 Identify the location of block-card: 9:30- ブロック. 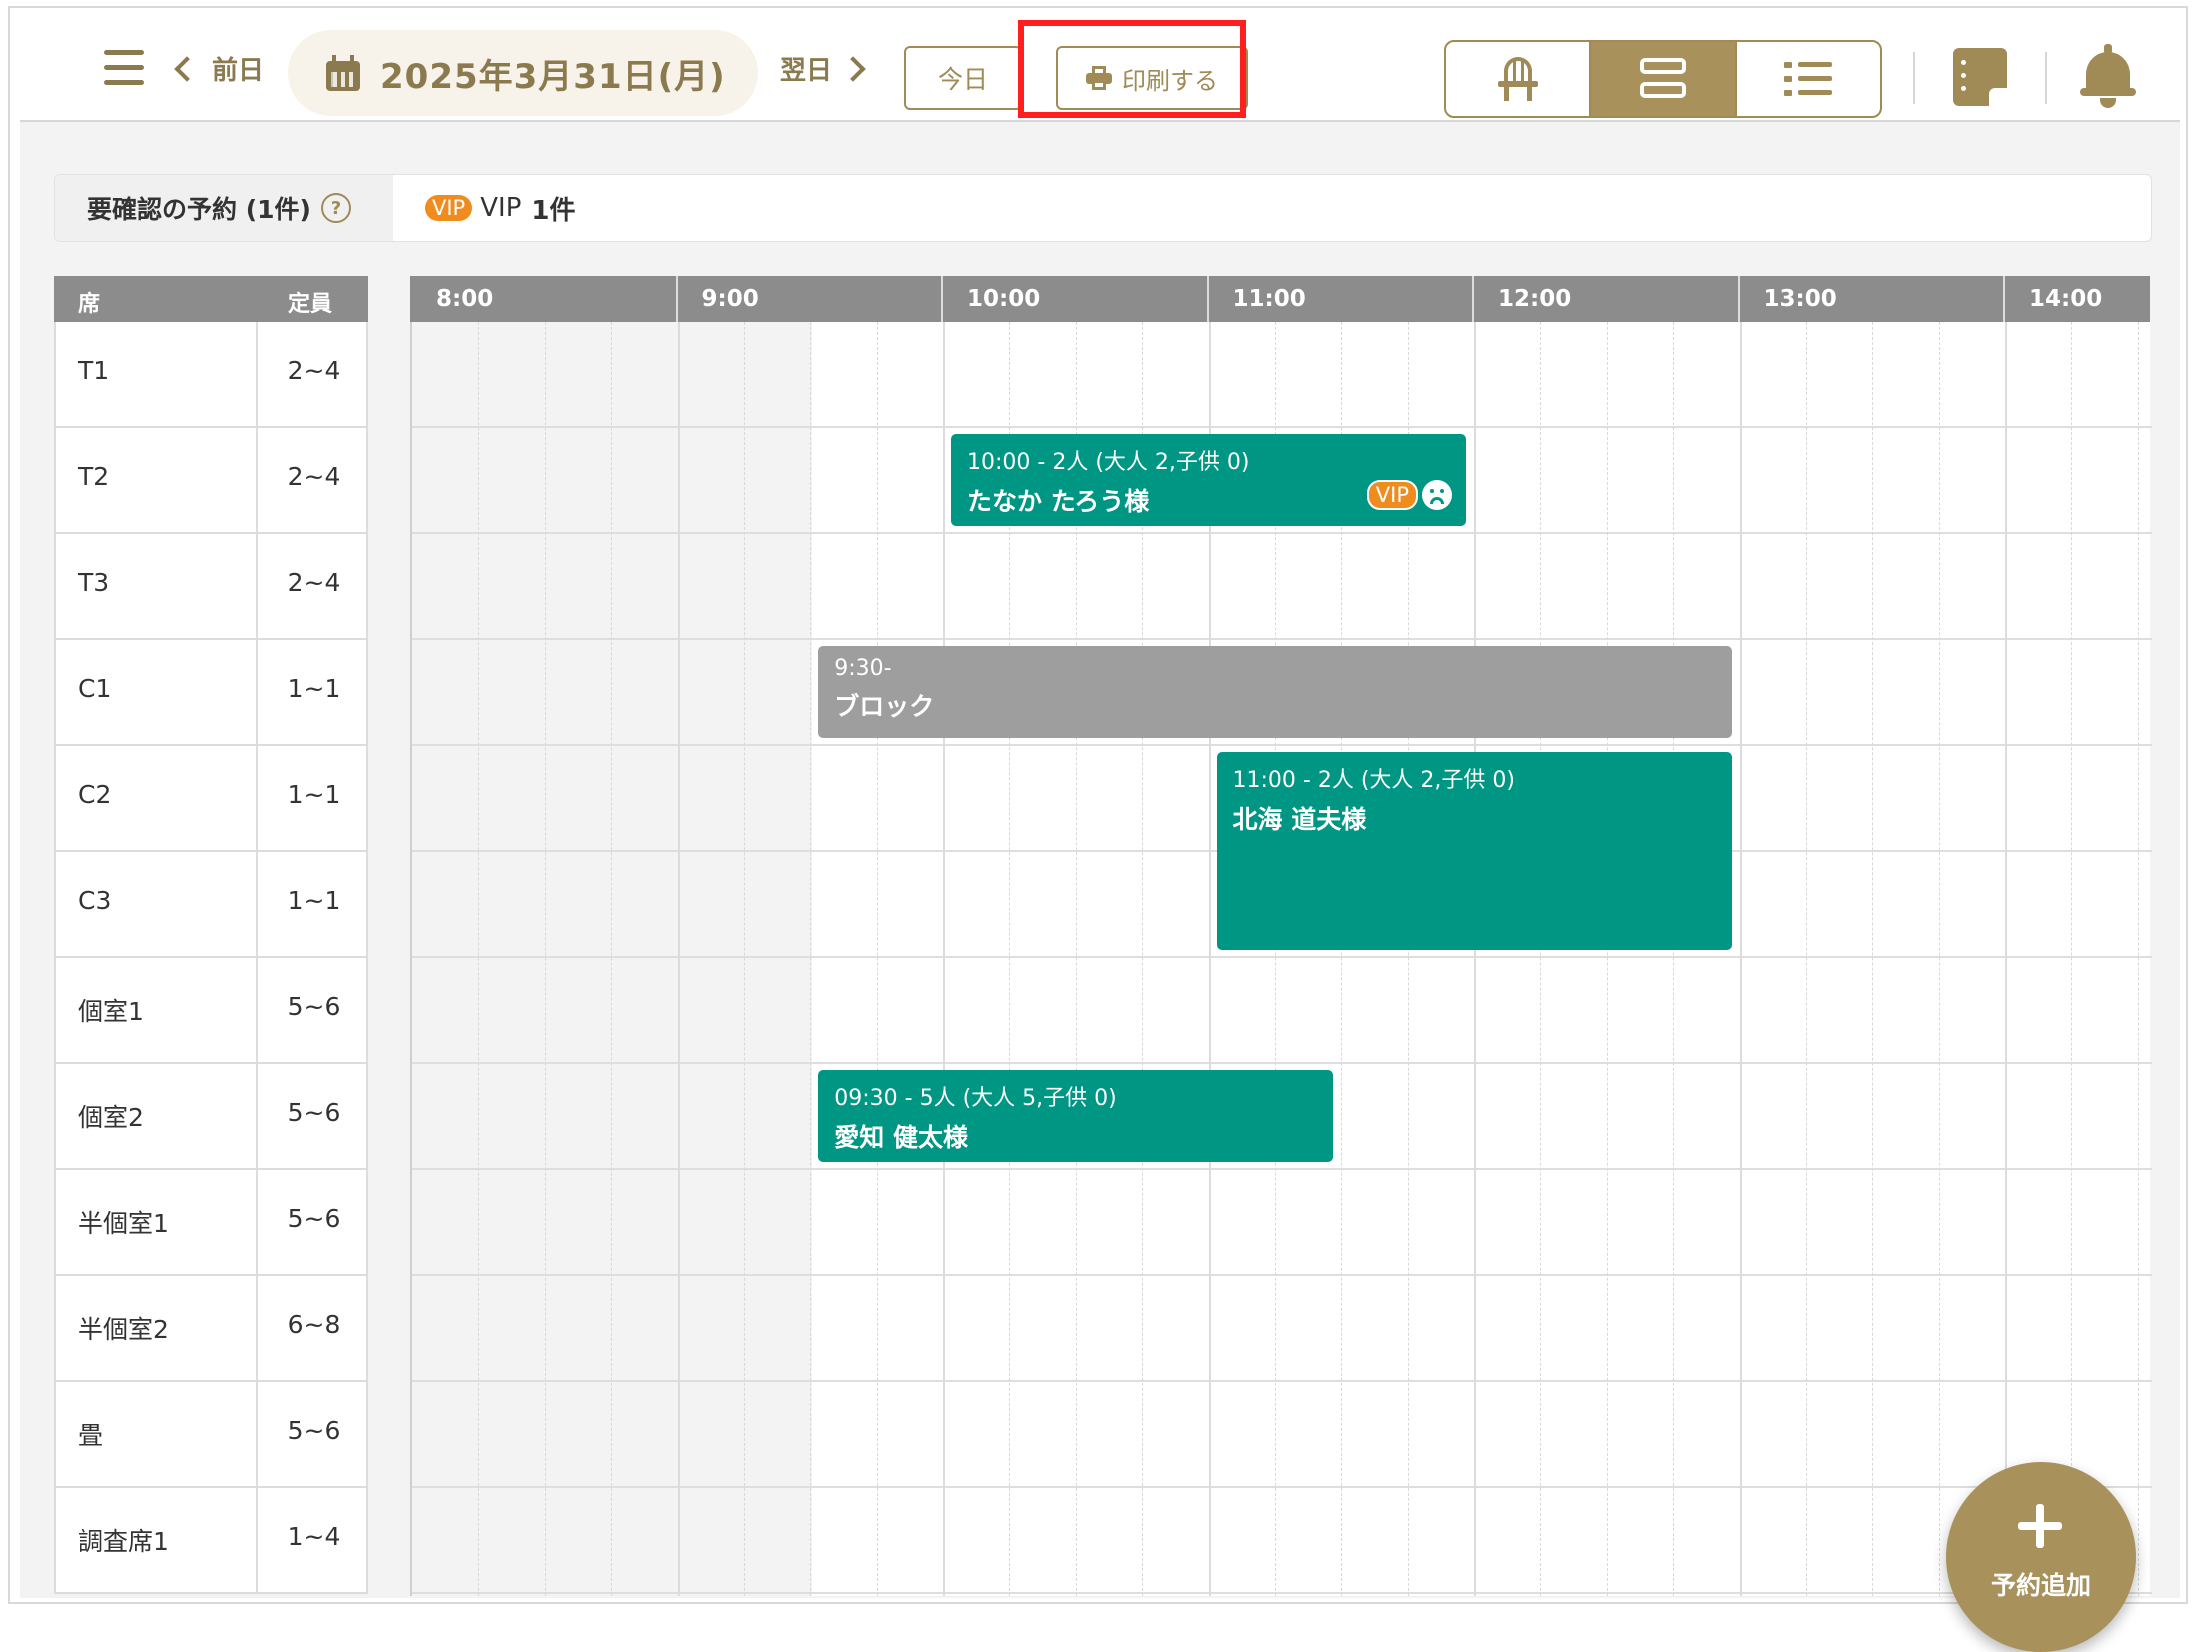
(1275, 692).